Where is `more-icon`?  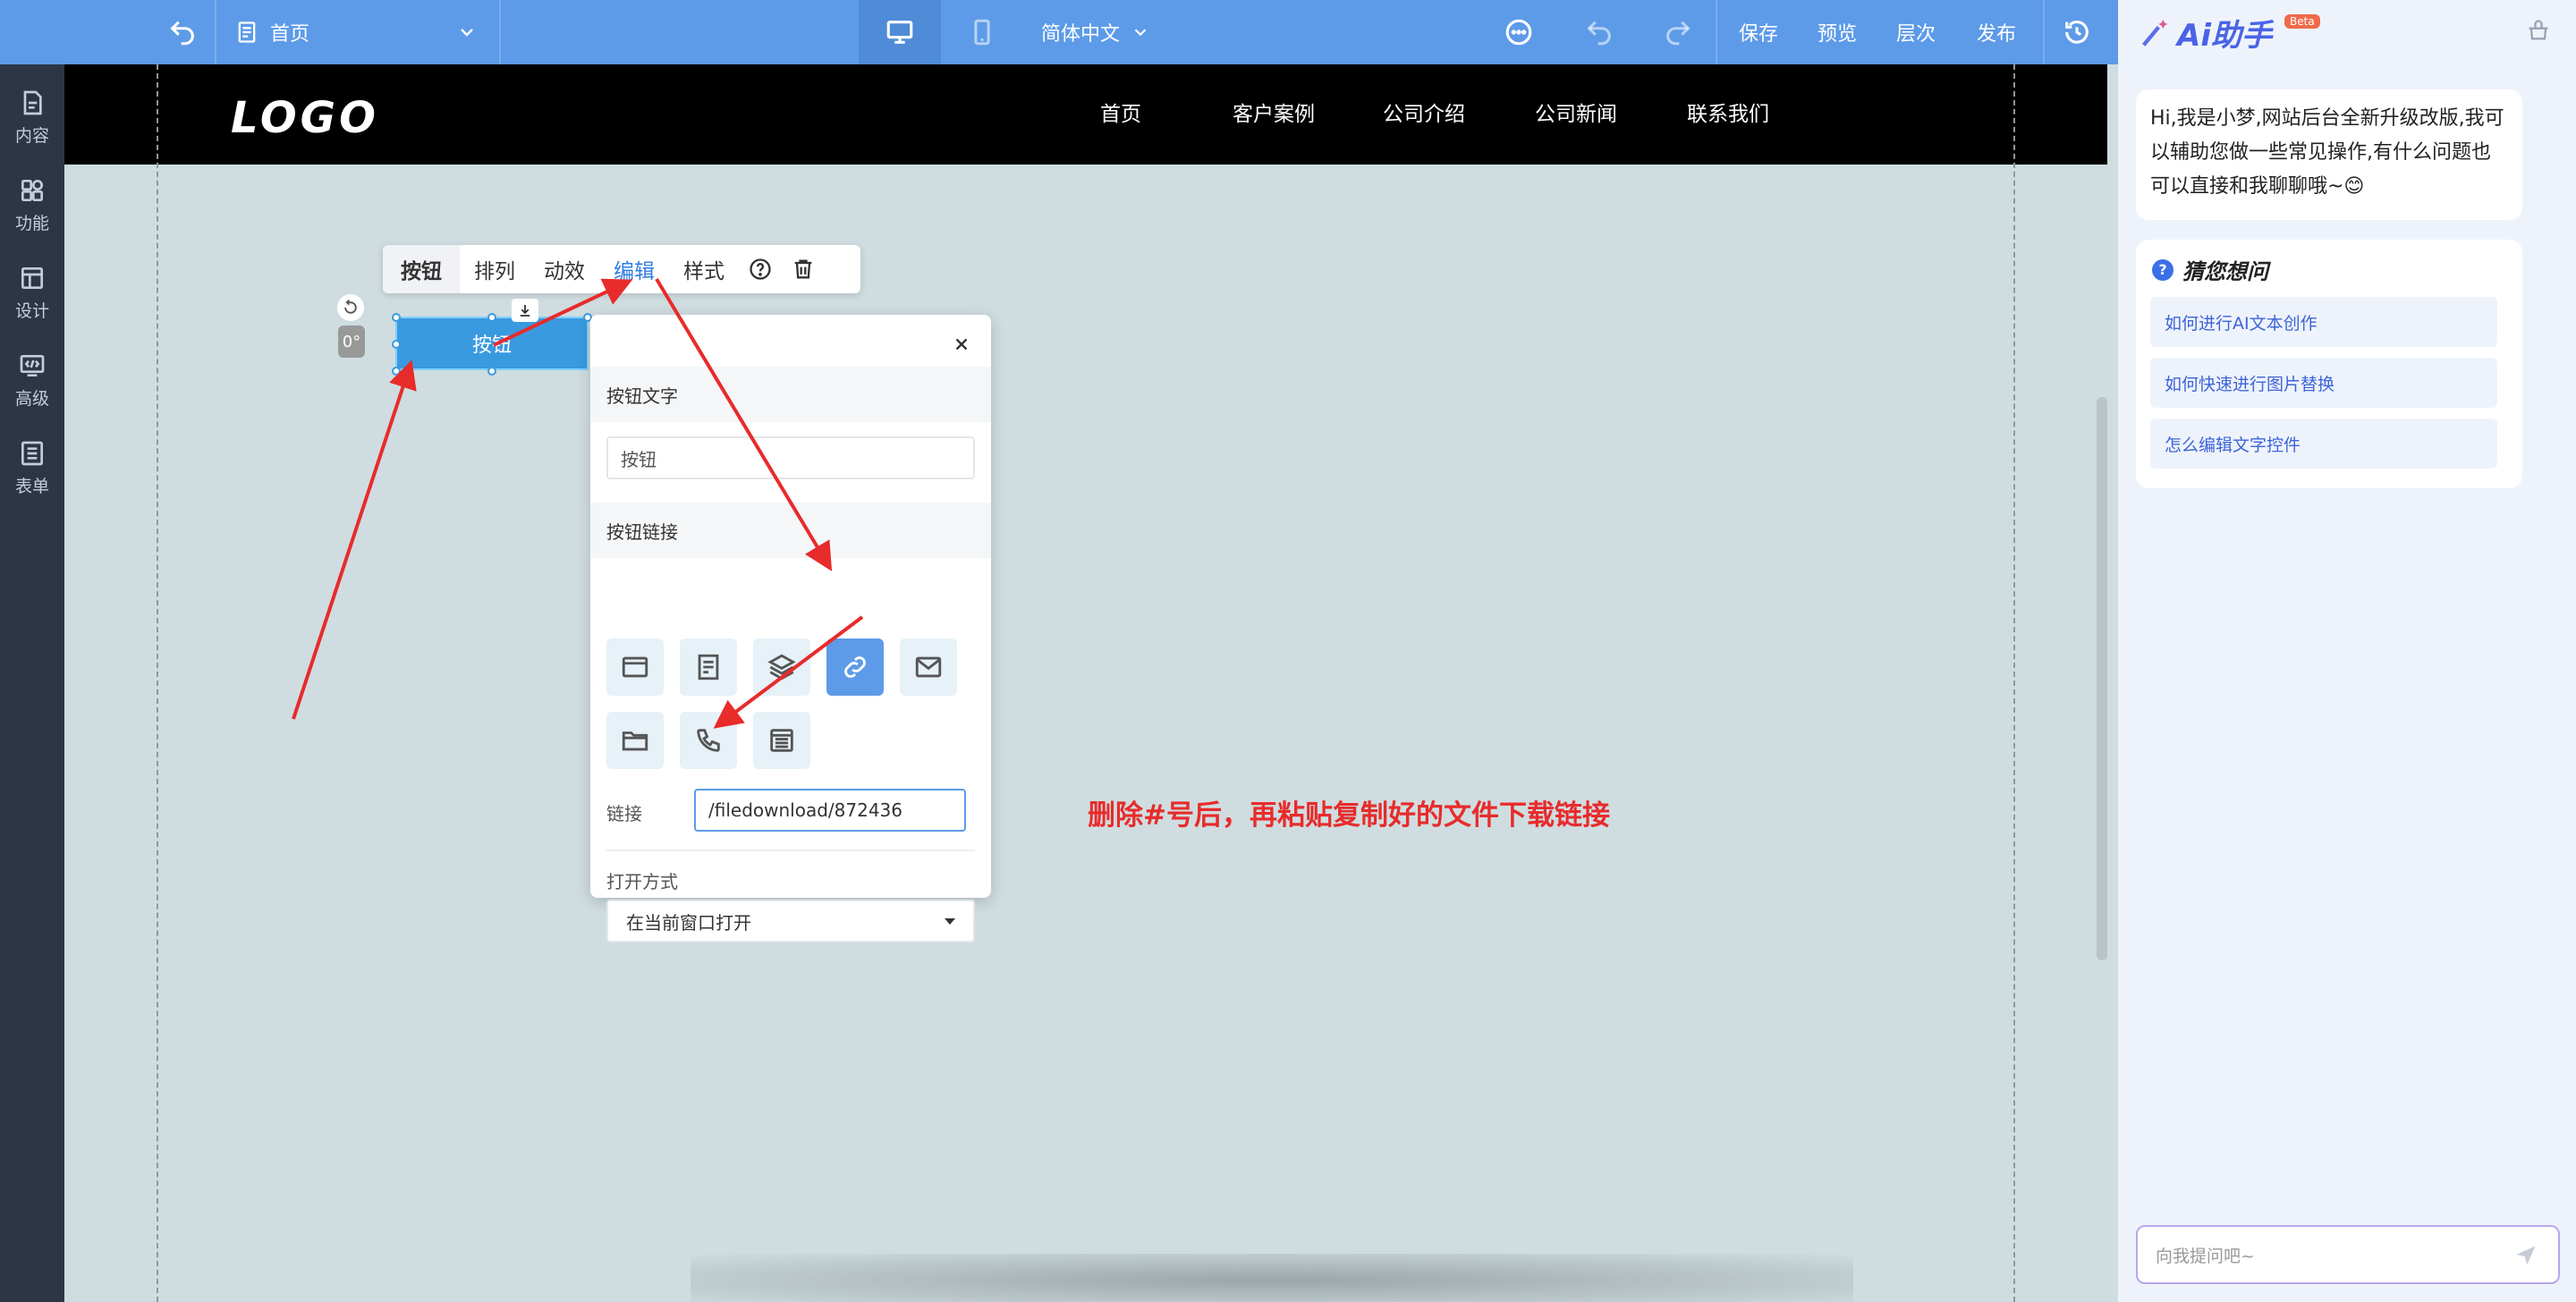
more-icon is located at coordinates (1519, 32).